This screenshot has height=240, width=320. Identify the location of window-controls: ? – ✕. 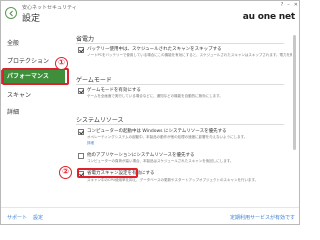
(289, 5).